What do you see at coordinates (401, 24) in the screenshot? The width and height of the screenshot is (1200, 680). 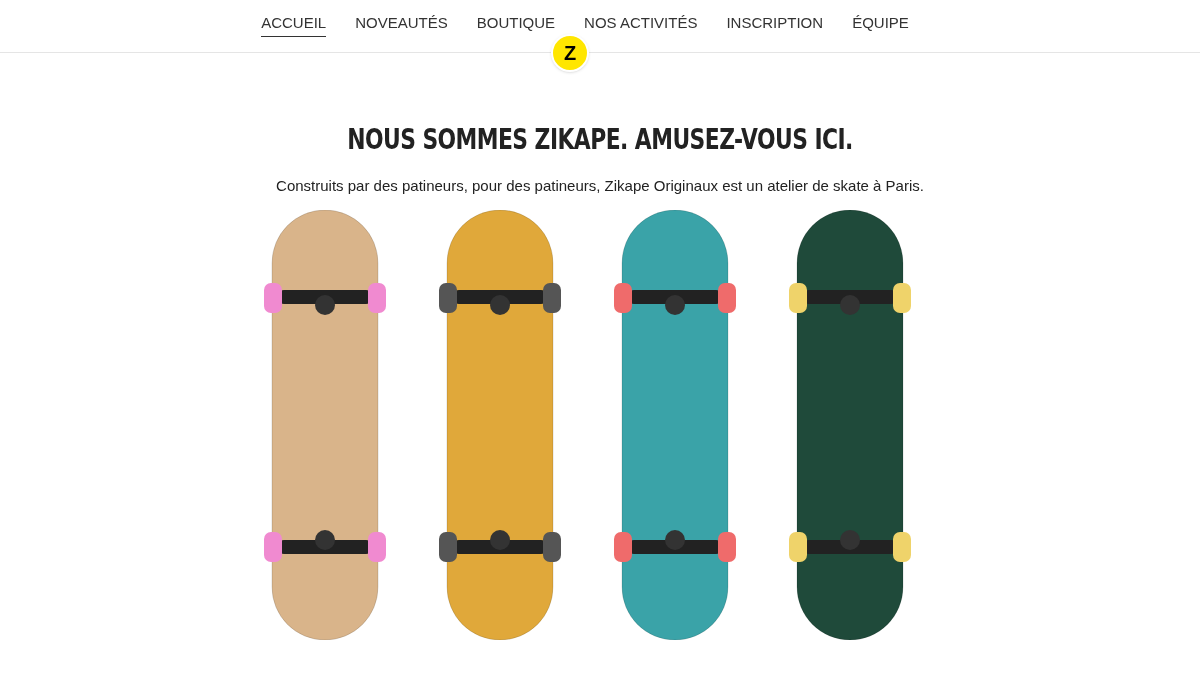 I see `nav-link: NOVEAUTÉS` at bounding box center [401, 24].